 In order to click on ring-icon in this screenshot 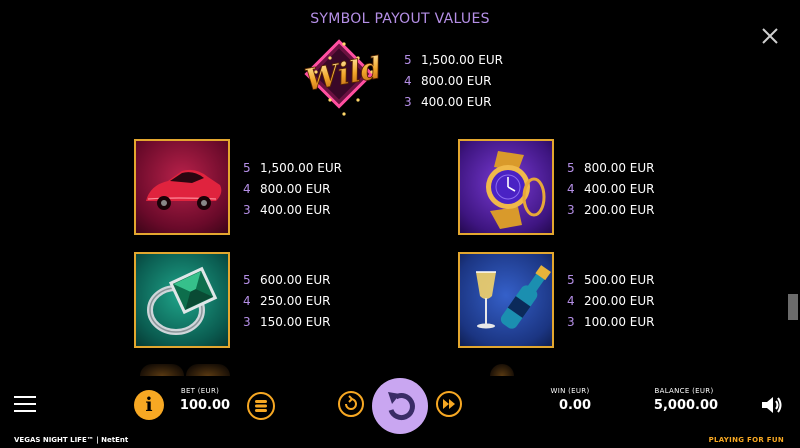, I will do `click(182, 300)`.